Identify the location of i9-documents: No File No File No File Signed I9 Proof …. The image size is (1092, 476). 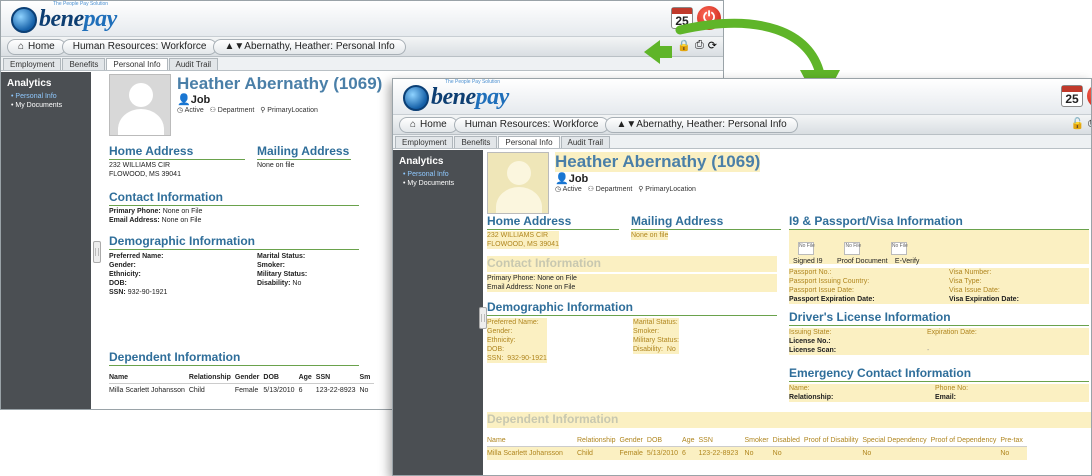
(939, 247).